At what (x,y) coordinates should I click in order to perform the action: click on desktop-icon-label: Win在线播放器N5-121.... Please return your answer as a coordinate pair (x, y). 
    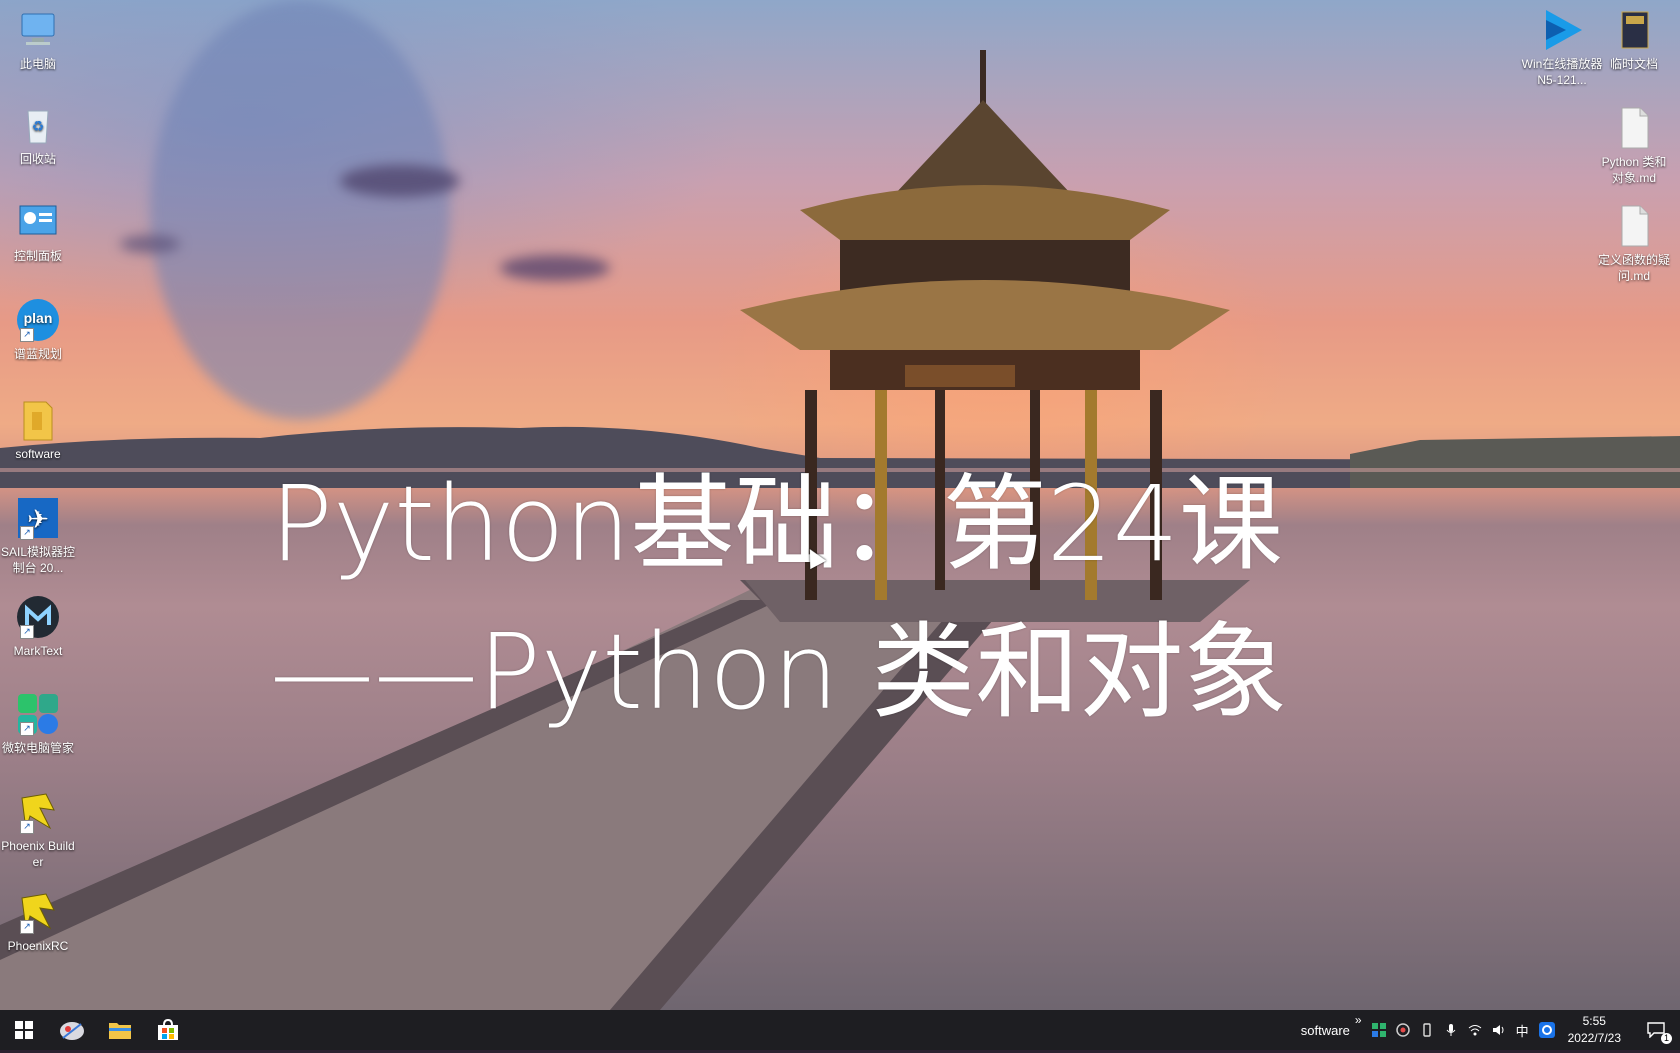
    Looking at the image, I should click on (1562, 72).